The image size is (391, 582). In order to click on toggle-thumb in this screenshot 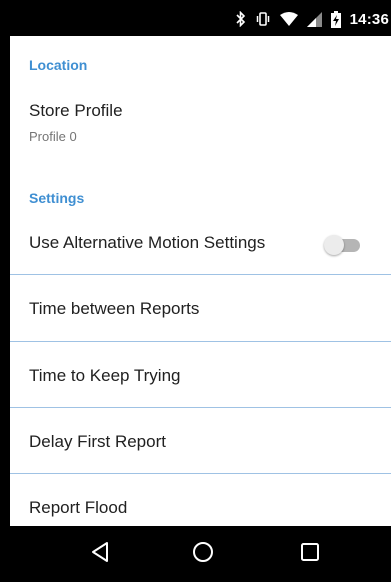, I will do `click(334, 245)`.